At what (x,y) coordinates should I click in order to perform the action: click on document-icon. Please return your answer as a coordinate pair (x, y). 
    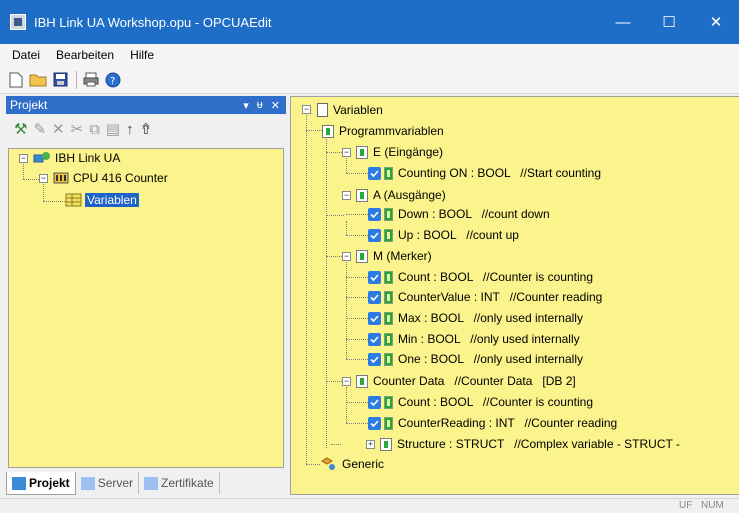
    Looking at the image, I should click on (322, 110).